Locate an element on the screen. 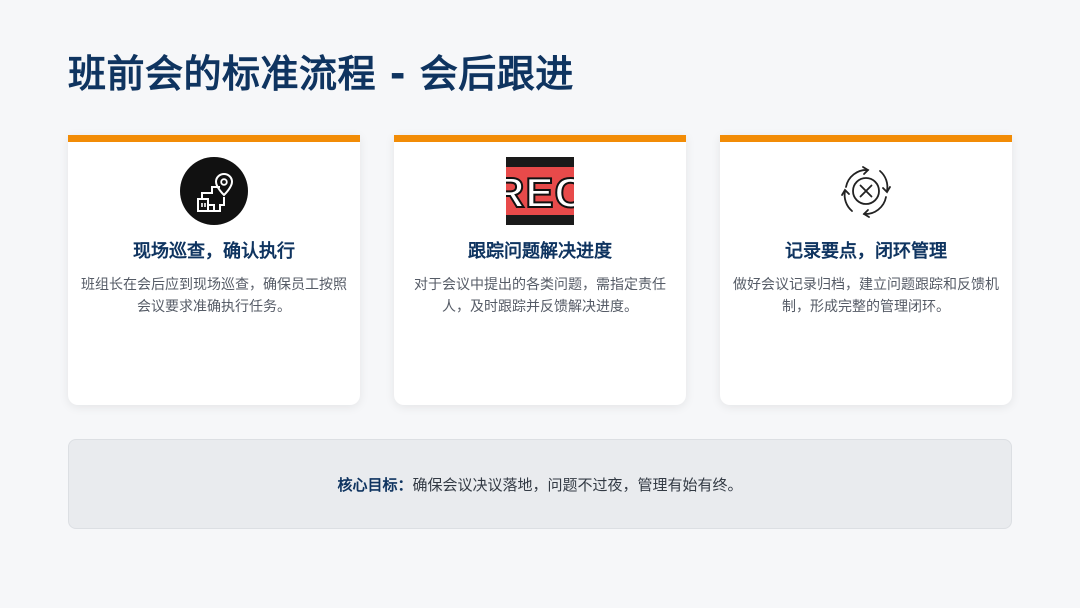 The height and width of the screenshot is (608, 1080). core-goal-label: 核心目标： is located at coordinates (375, 484).